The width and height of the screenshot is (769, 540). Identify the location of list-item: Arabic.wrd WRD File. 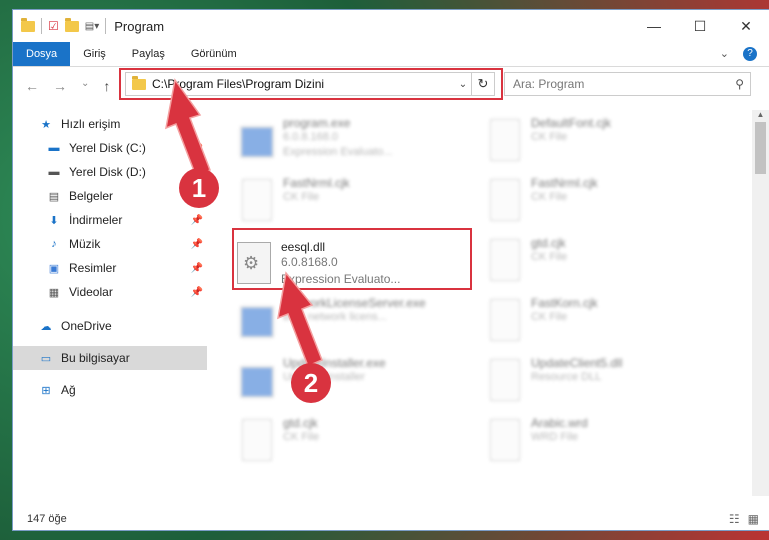
(605, 444).